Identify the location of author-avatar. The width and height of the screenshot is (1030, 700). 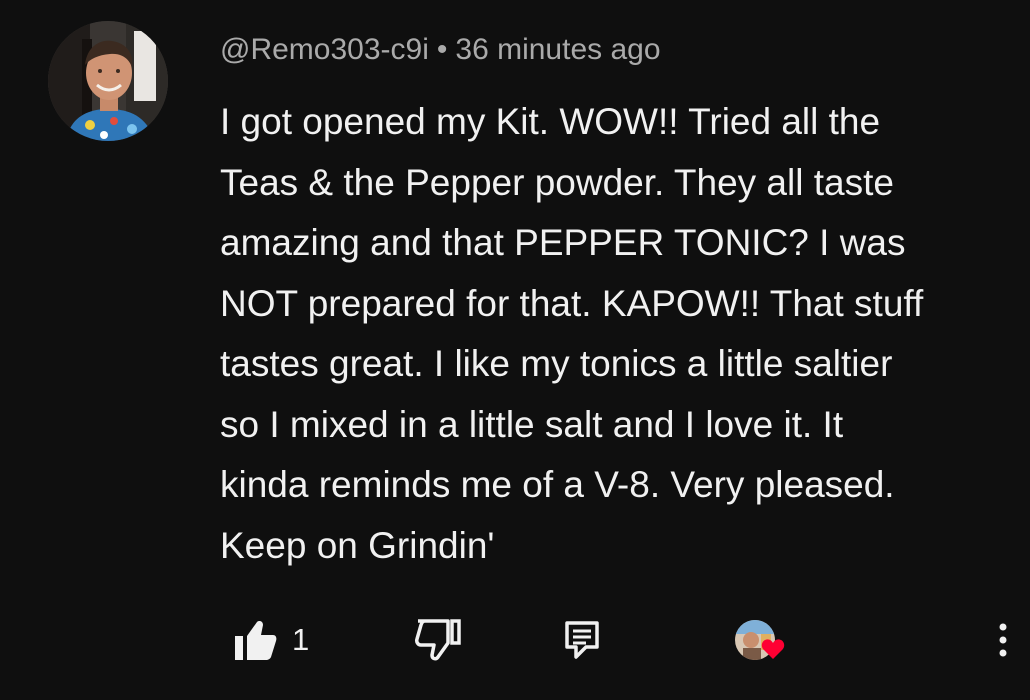
(108, 81).